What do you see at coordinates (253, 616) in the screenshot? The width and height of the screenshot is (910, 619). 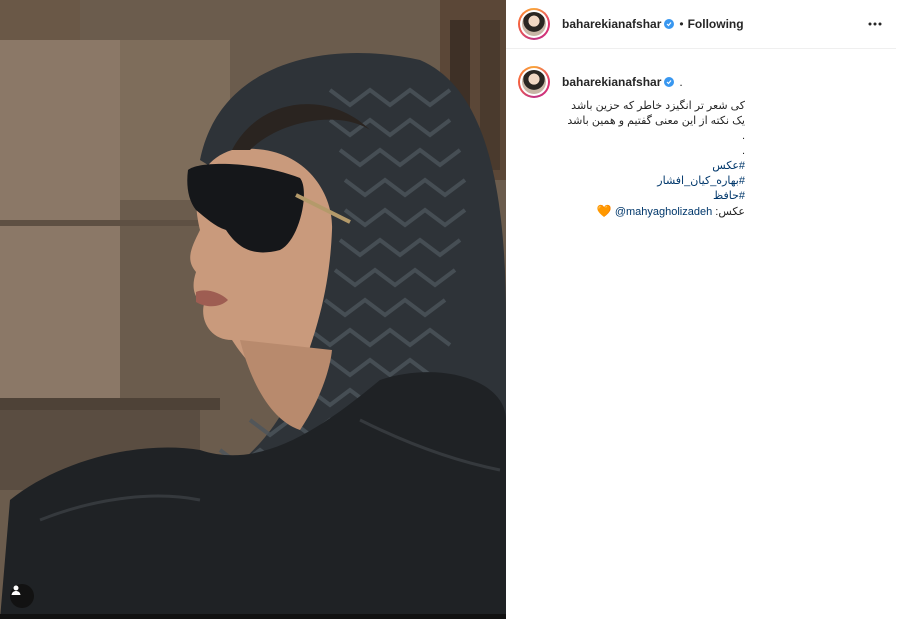 I see `photo-bottom-edge` at bounding box center [253, 616].